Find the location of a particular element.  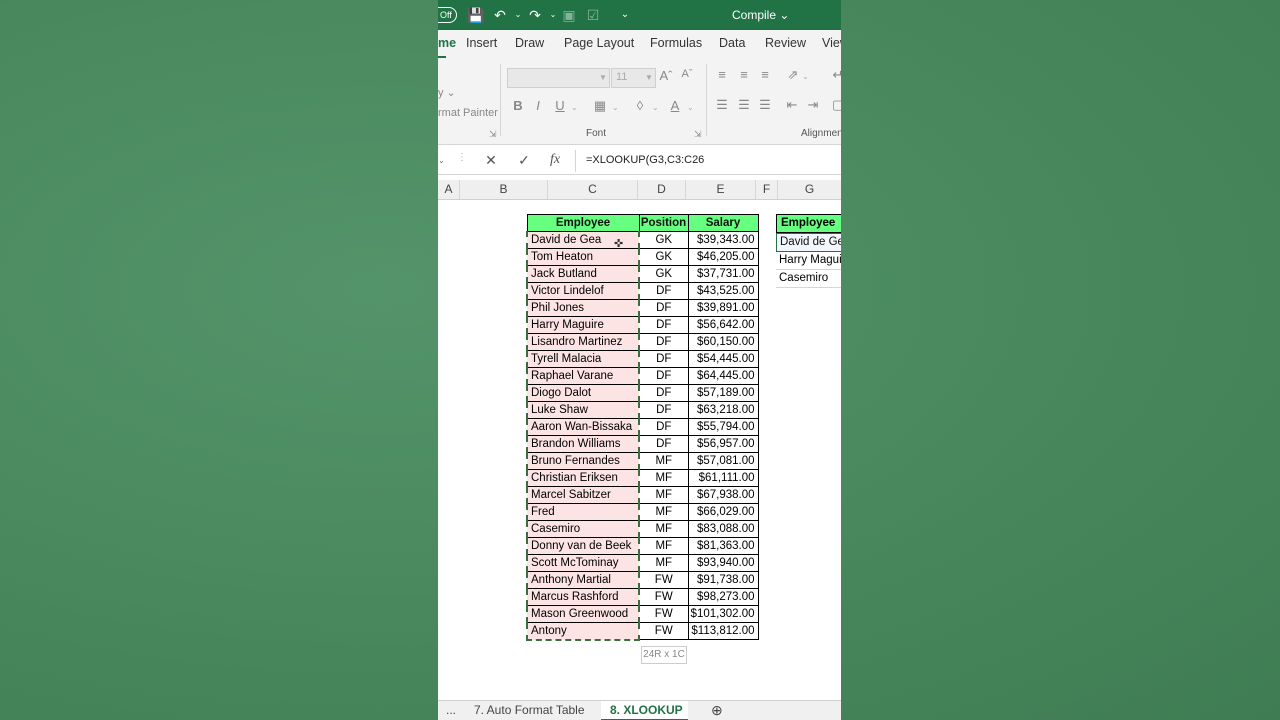

borders-icon: ▦ is located at coordinates (600, 106).